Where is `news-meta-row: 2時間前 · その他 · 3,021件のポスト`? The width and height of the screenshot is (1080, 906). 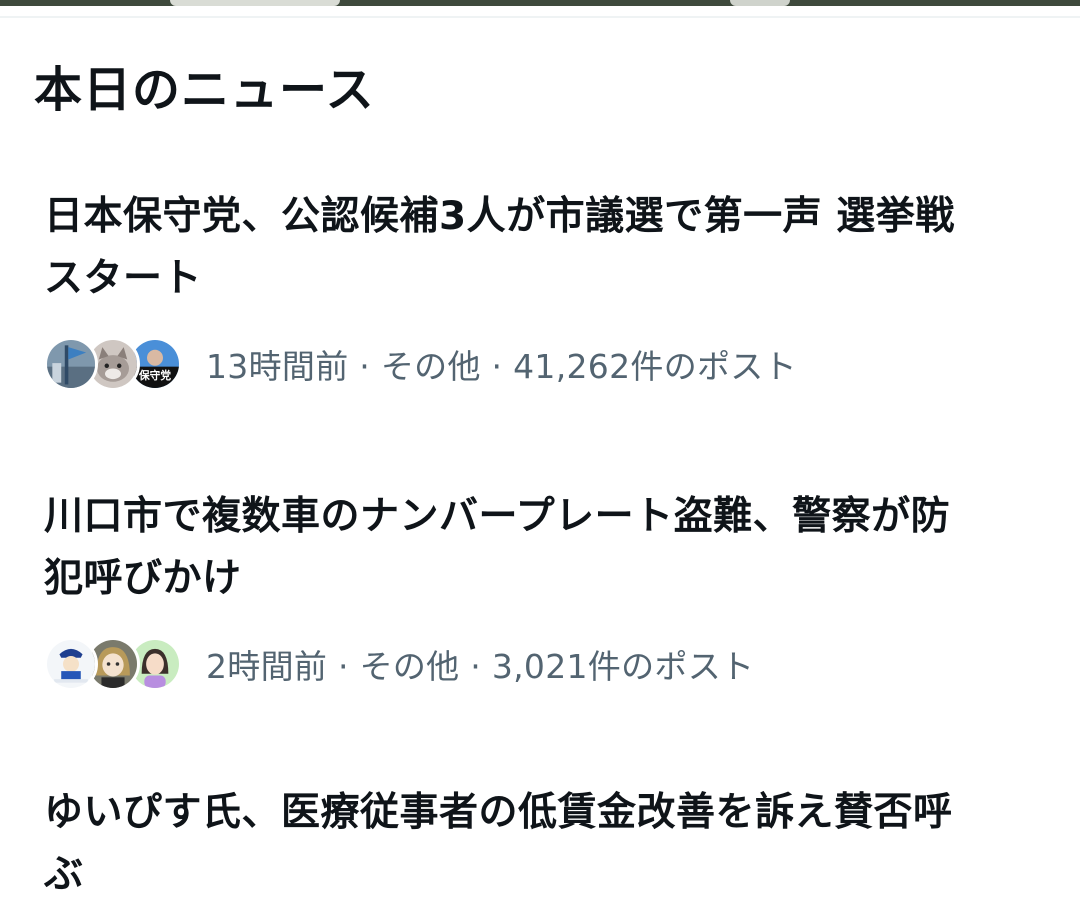 news-meta-row: 2時間前 · その他 · 3,021件のポスト is located at coordinates (539, 664).